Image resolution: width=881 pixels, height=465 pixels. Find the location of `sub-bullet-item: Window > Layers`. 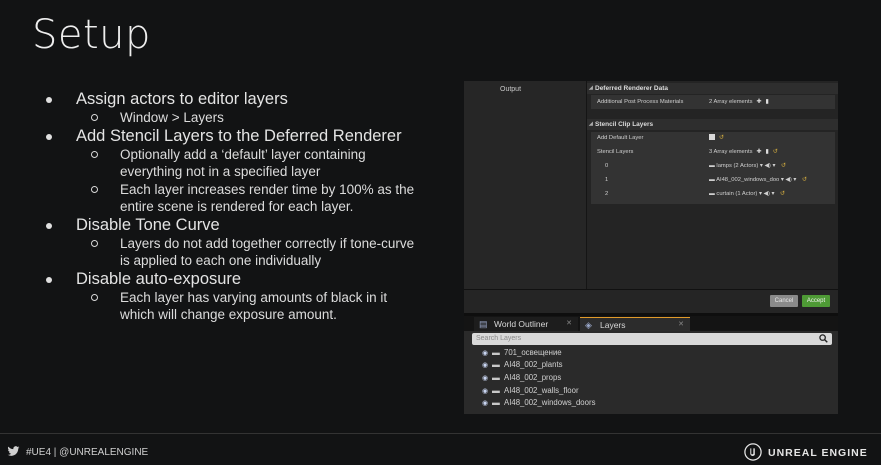

sub-bullet-item: Window > Layers is located at coordinates (234, 118).